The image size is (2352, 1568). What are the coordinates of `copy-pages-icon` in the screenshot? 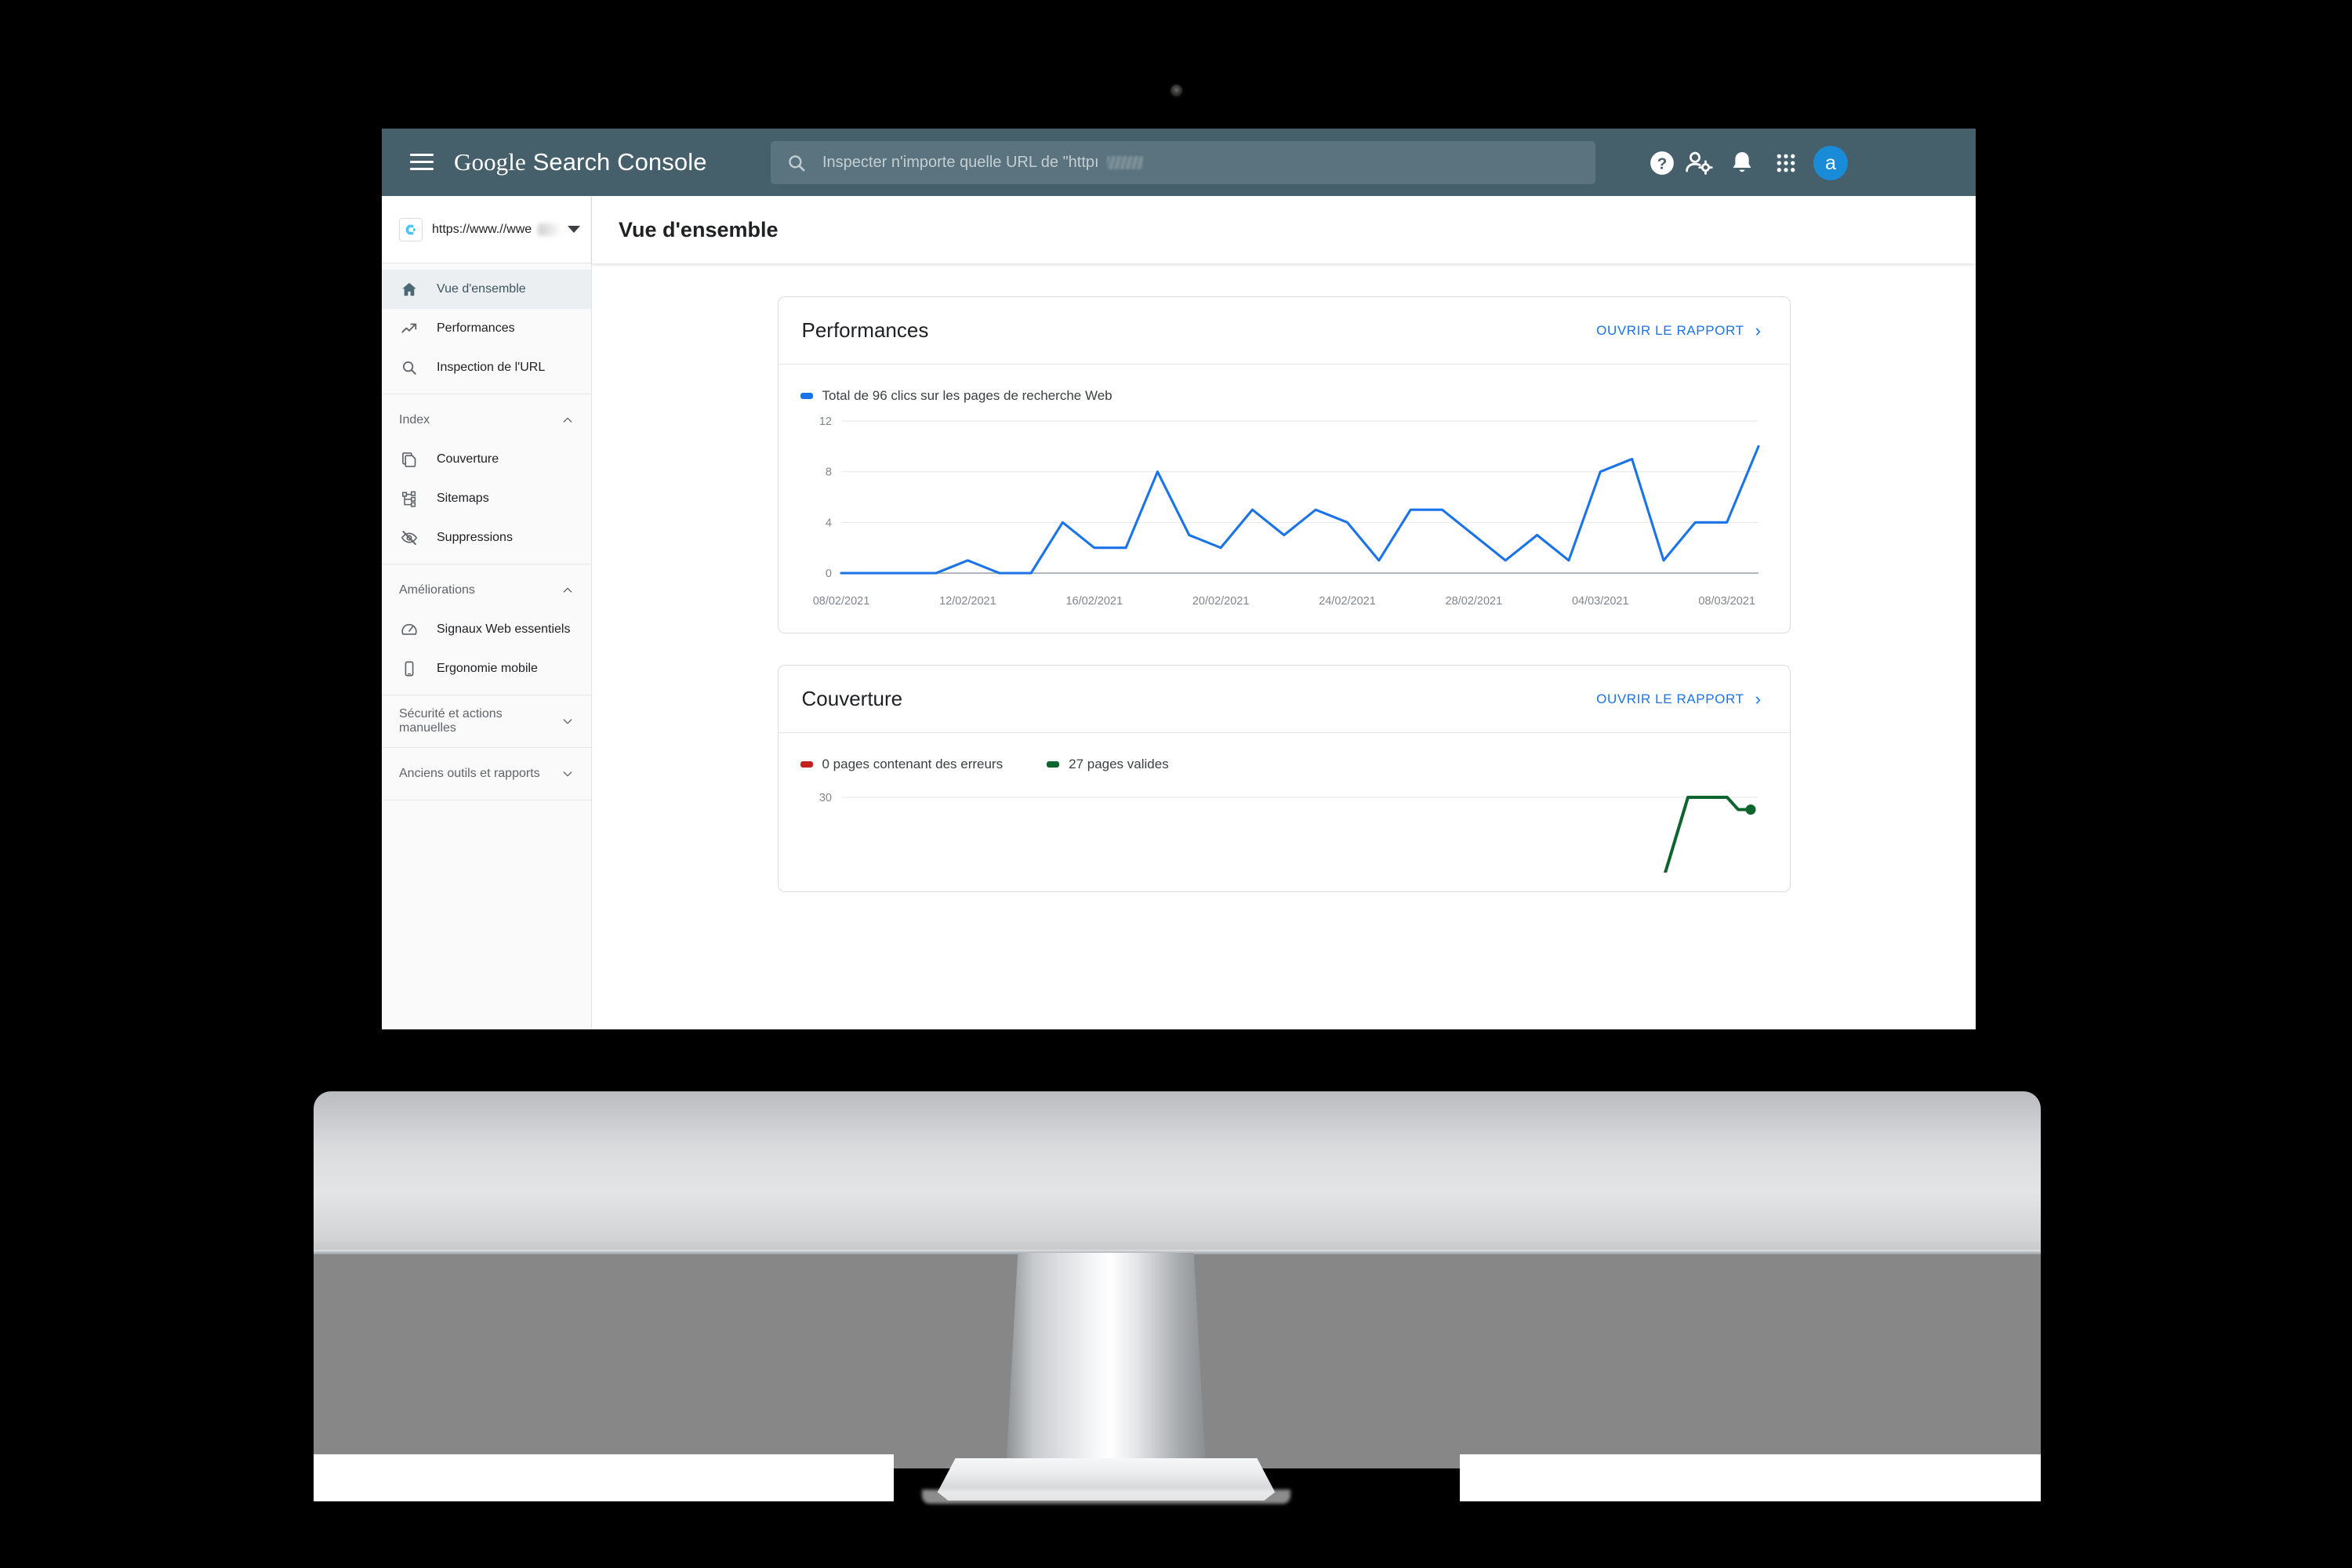 It's located at (409, 460).